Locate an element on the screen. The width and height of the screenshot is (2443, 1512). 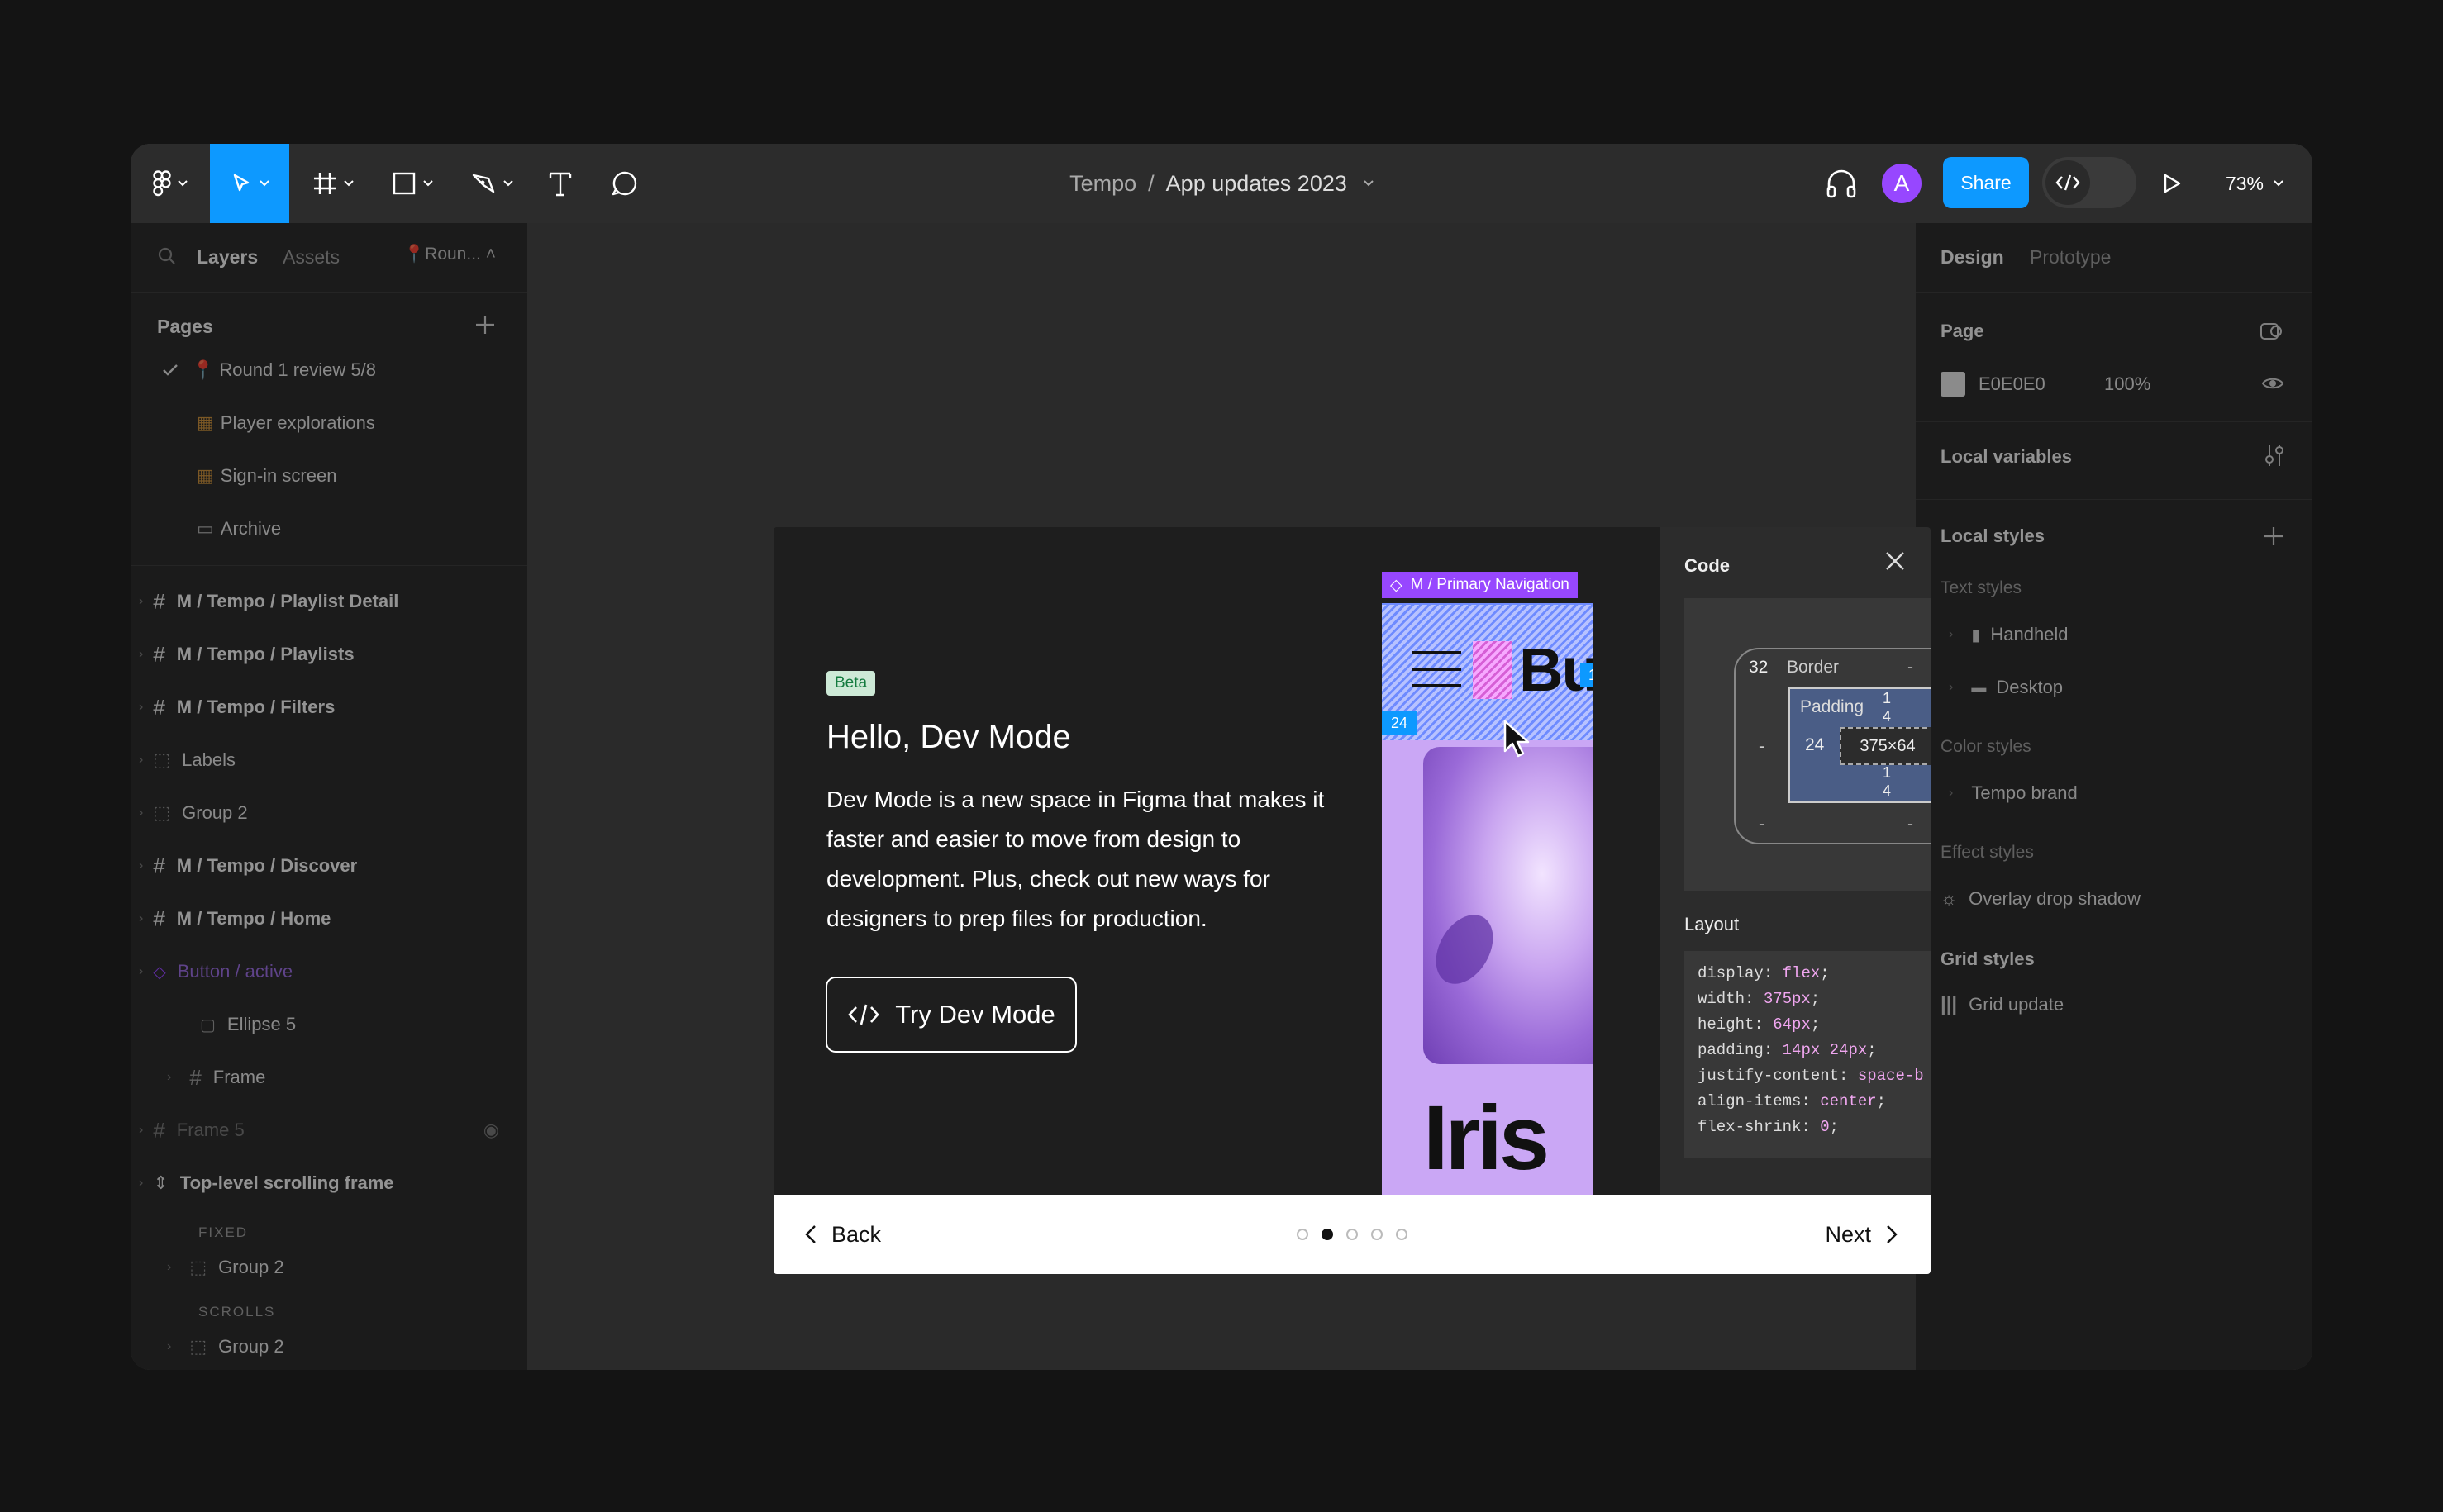
close-icon is located at coordinates (1895, 561).